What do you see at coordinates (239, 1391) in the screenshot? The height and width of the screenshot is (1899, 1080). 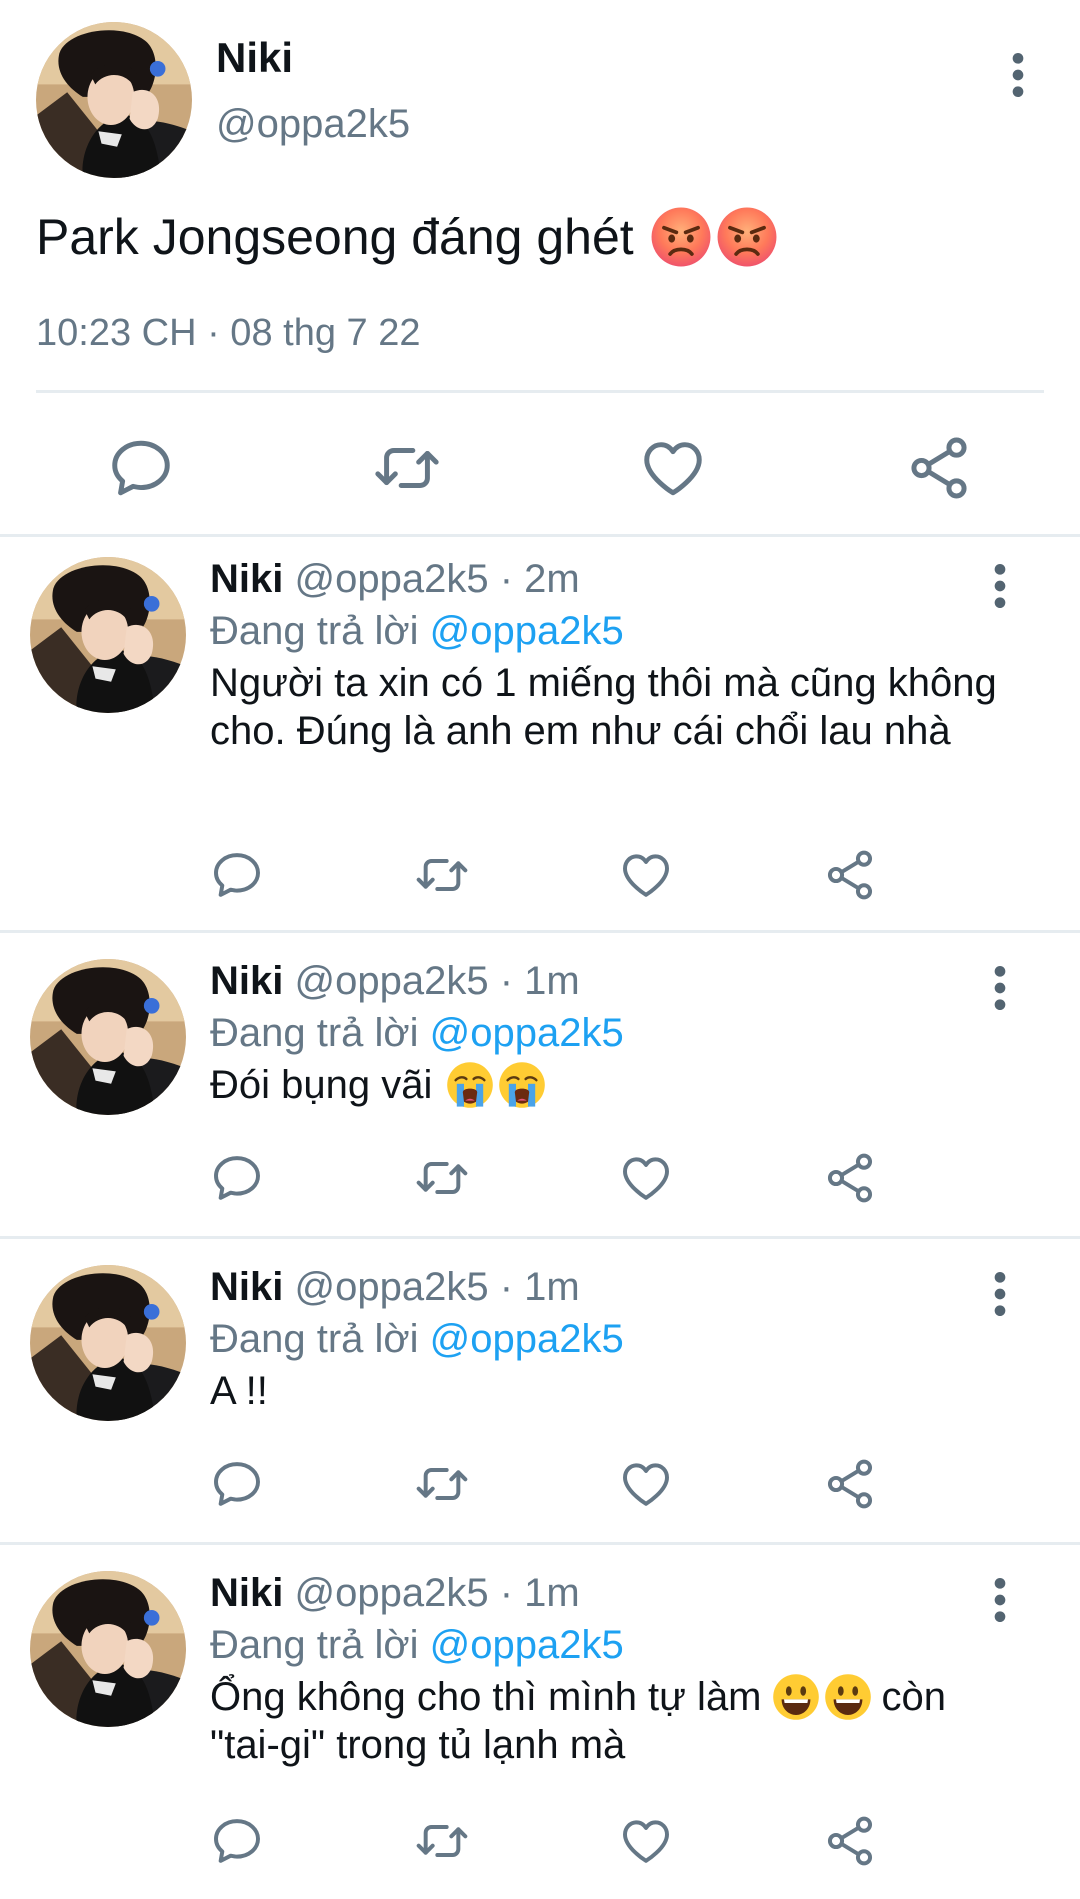 I see `reply-text: A !!` at bounding box center [239, 1391].